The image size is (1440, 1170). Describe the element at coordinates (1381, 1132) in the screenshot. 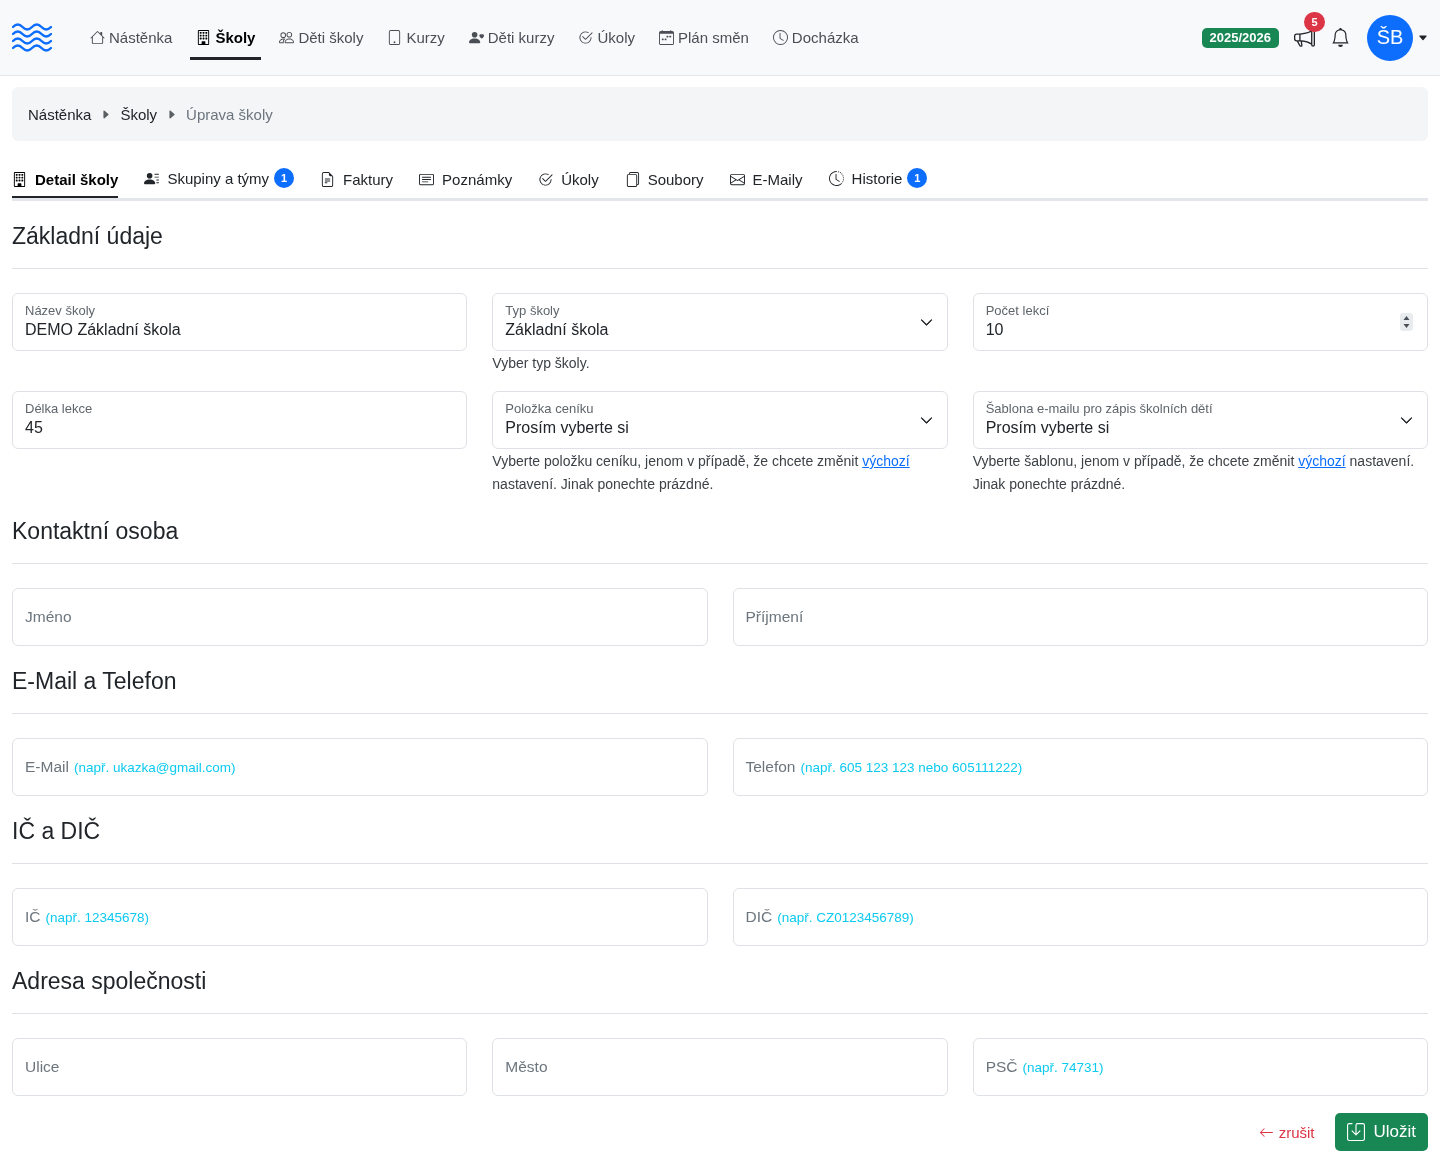

I see `save-button: Uložit` at that location.